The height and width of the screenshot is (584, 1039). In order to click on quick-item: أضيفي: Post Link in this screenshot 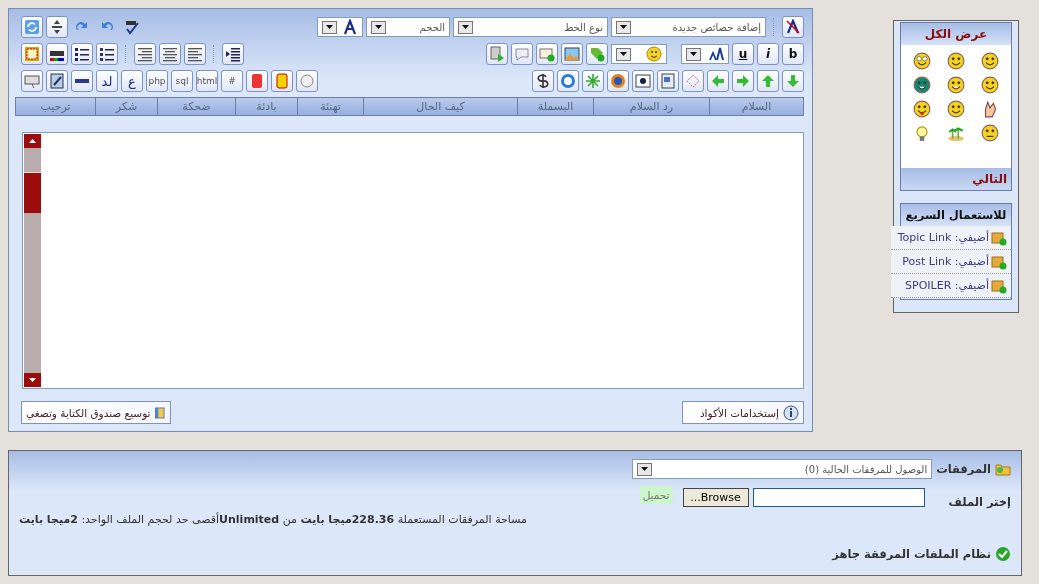, I will do `click(951, 262)`.